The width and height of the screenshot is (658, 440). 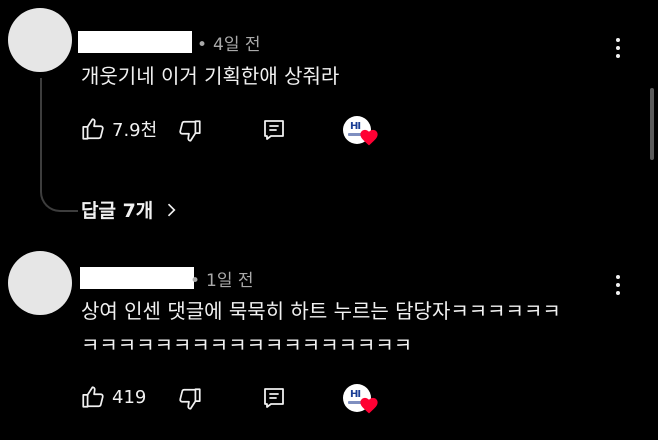 What do you see at coordinates (652, 124) in the screenshot?
I see `scrollbar-thumb` at bounding box center [652, 124].